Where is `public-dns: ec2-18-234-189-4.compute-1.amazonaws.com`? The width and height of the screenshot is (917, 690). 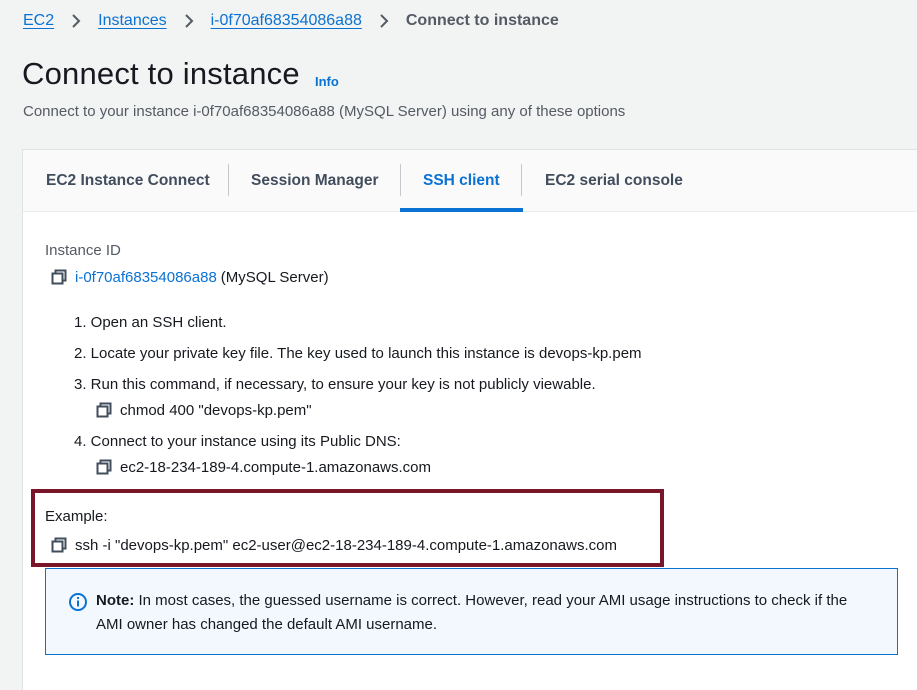
public-dns: ec2-18-234-189-4.compute-1.amazonaws.com is located at coordinates (275, 467).